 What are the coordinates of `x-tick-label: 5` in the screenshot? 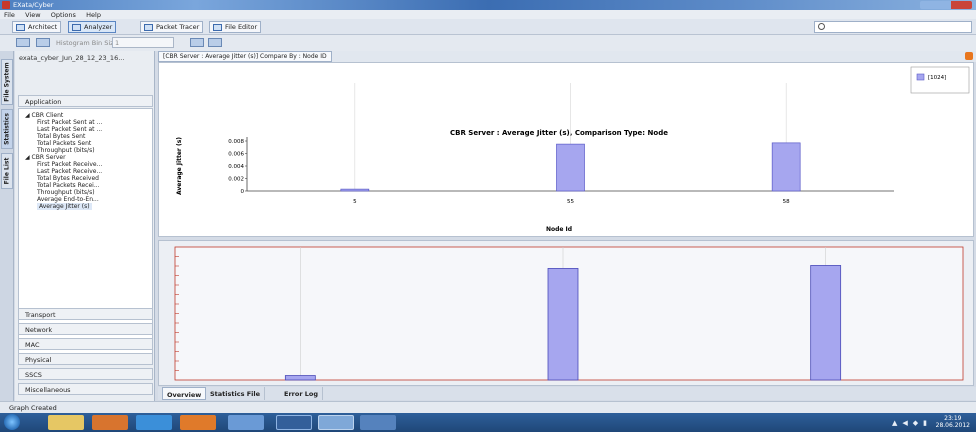 It's located at (355, 202).